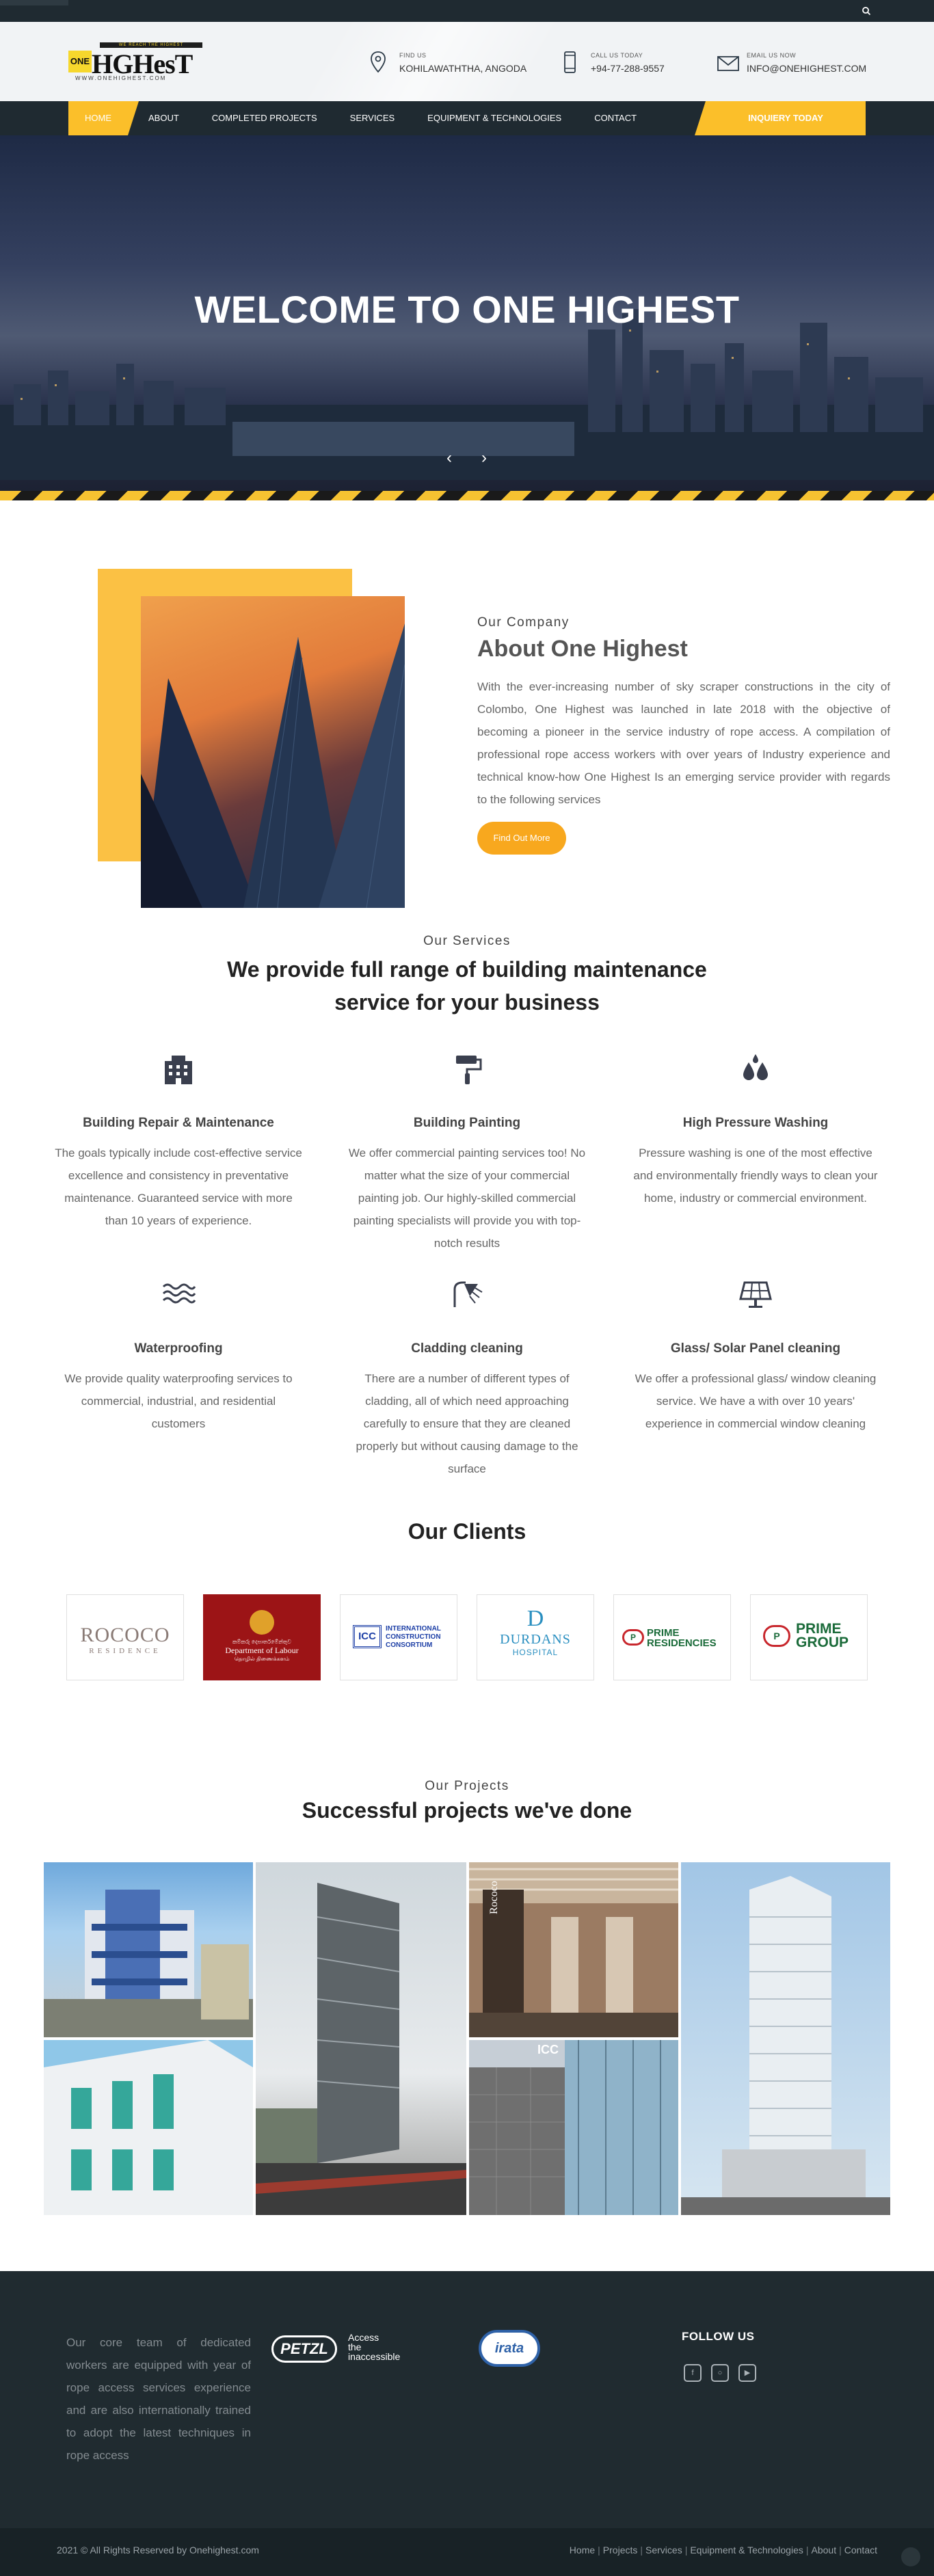  I want to click on logo-one: ONE, so click(80, 61).